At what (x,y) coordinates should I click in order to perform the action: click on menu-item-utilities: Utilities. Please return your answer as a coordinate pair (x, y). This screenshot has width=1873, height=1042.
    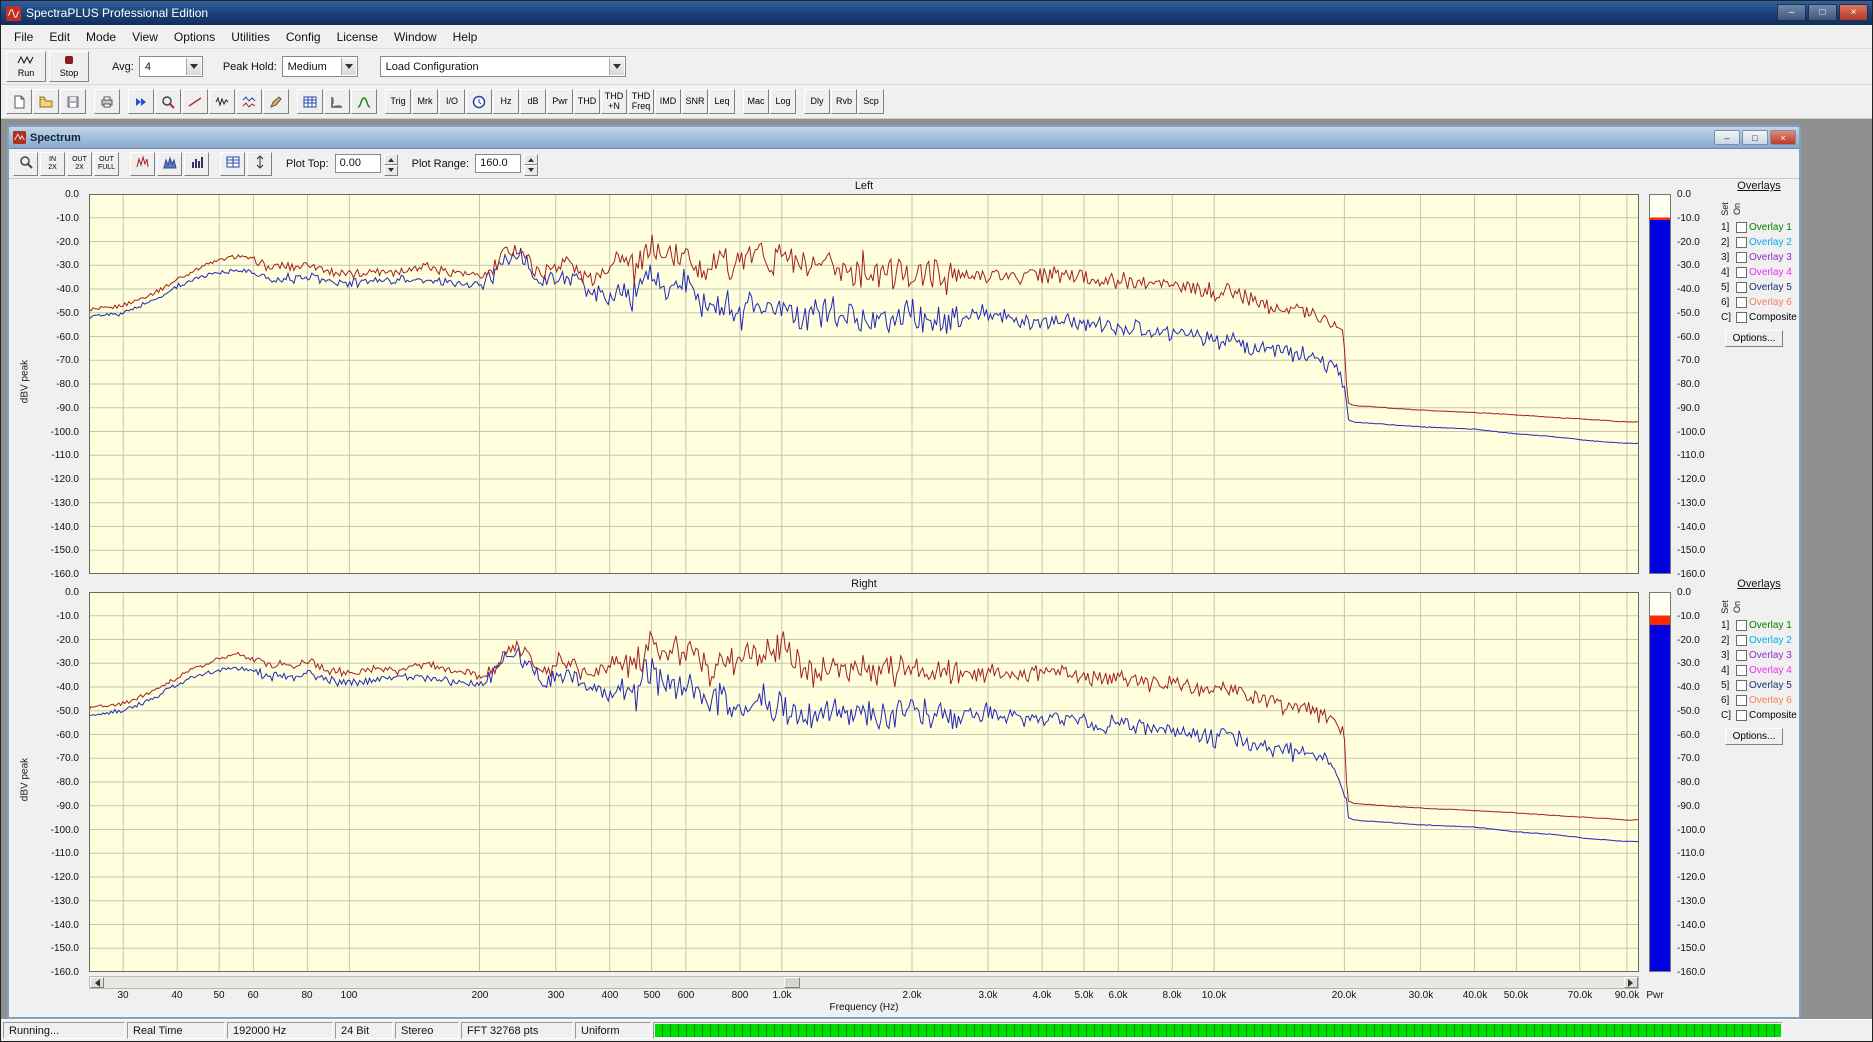
    Looking at the image, I should click on (250, 37).